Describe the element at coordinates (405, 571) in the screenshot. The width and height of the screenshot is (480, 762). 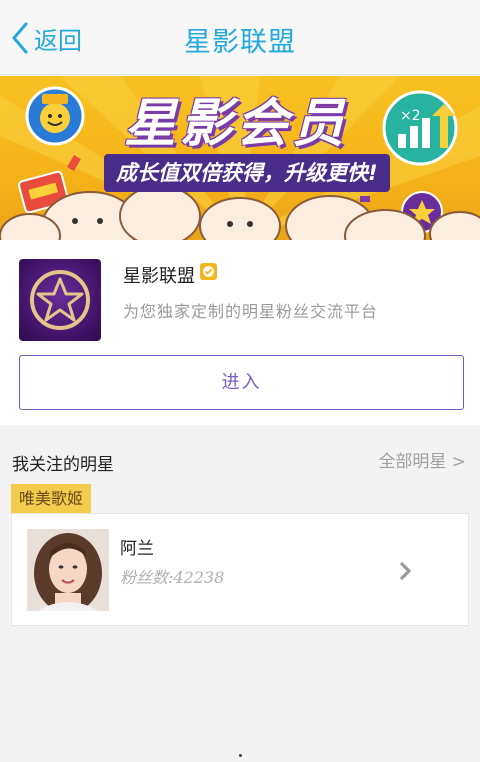
I see `chevron-right-icon` at that location.